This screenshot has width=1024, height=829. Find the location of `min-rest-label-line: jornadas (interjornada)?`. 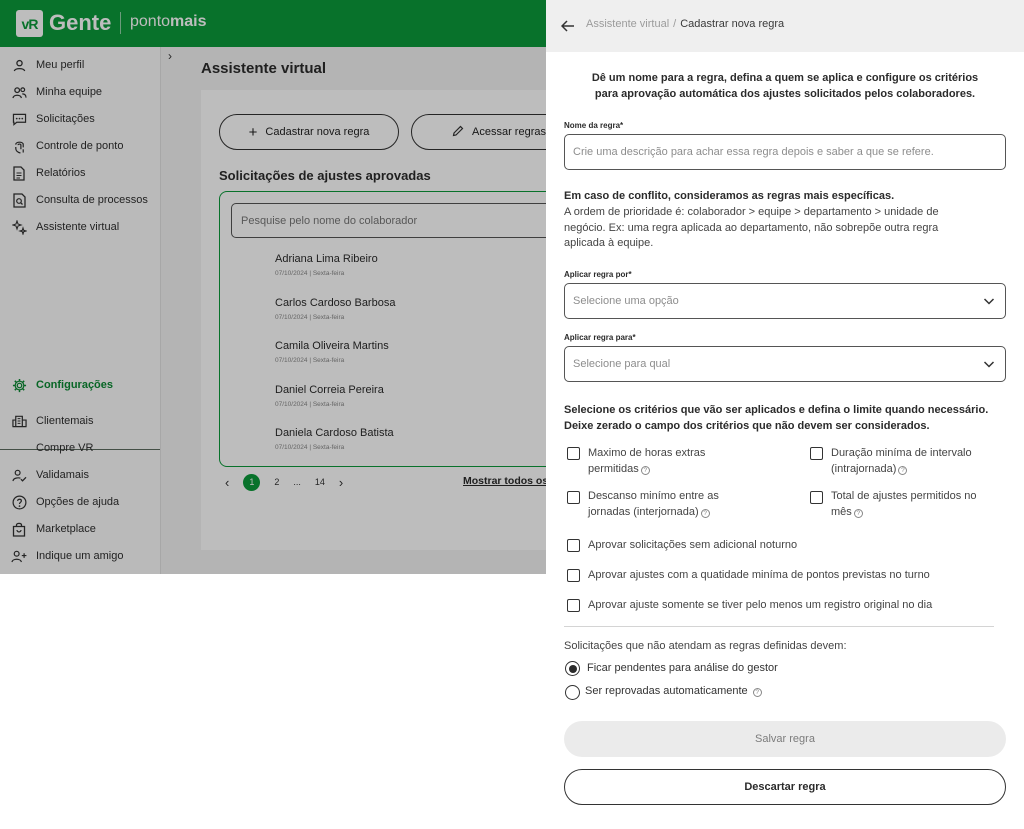

min-rest-label-line: jornadas (interjornada)? is located at coordinates (653, 512).